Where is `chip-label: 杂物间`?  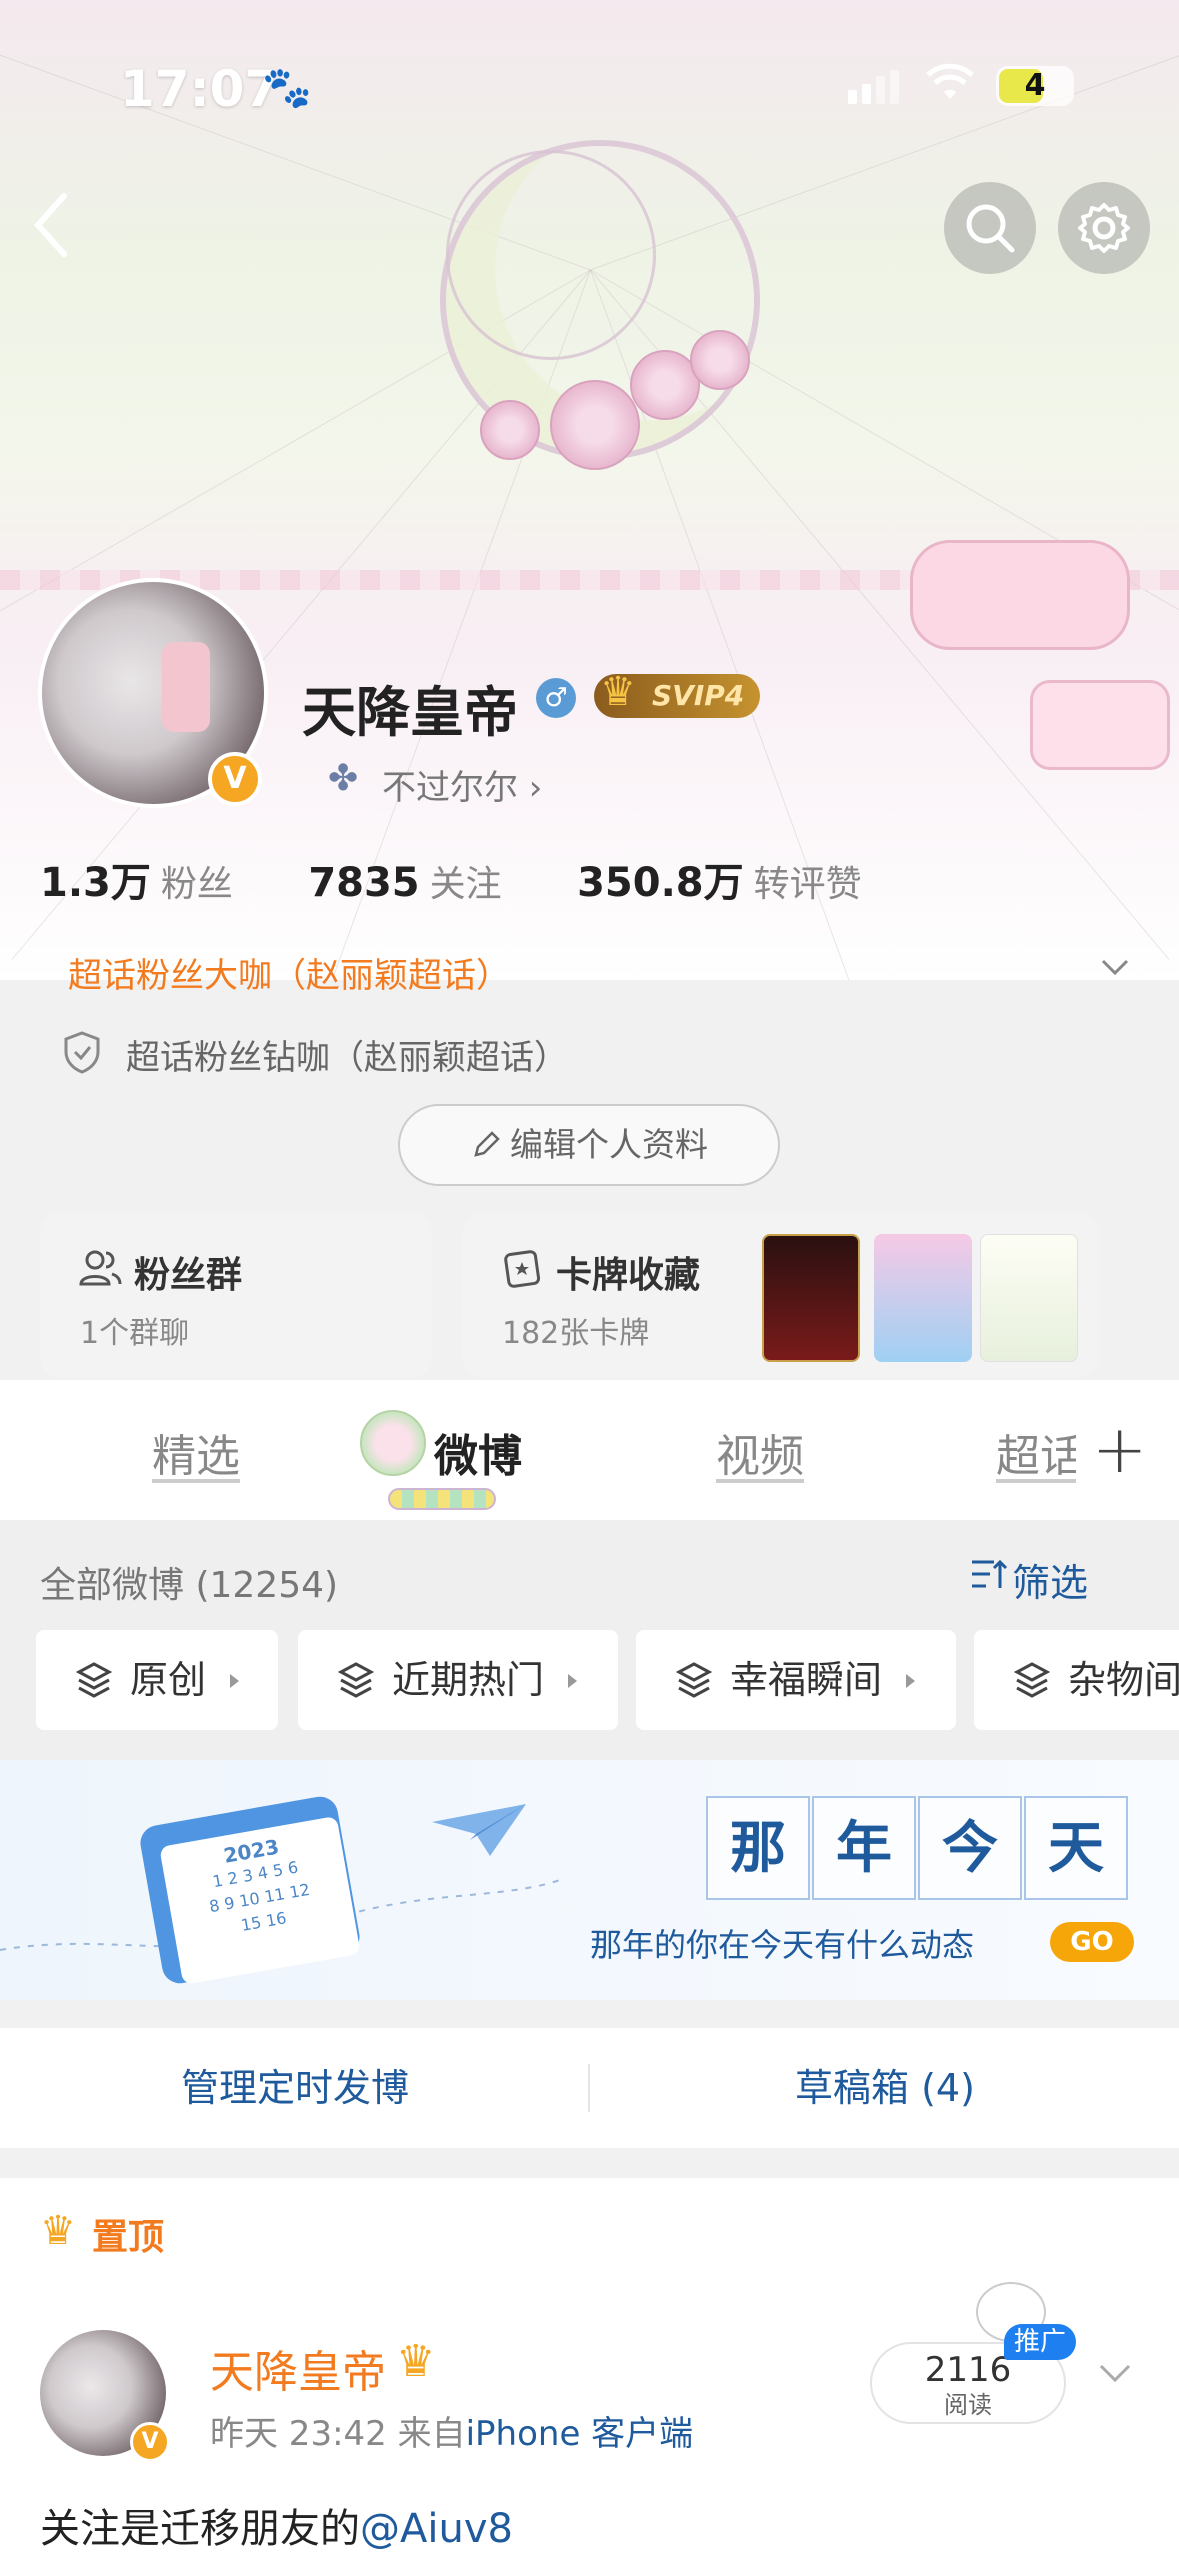
chip-label: 杂物间 is located at coordinates (1123, 1680).